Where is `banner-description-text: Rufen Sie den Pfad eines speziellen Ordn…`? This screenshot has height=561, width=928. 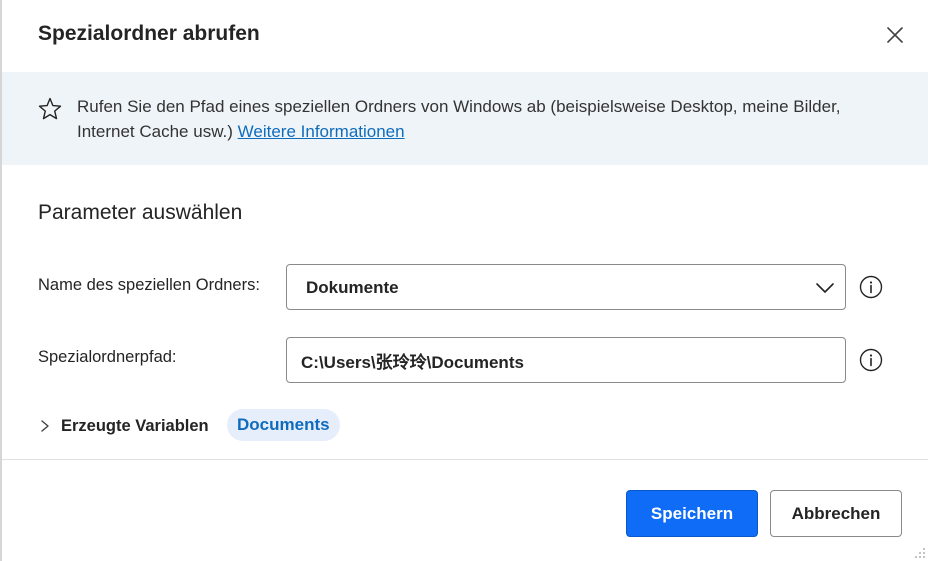 banner-description-text: Rufen Sie den Pfad eines speziellen Ordn… is located at coordinates (459, 119).